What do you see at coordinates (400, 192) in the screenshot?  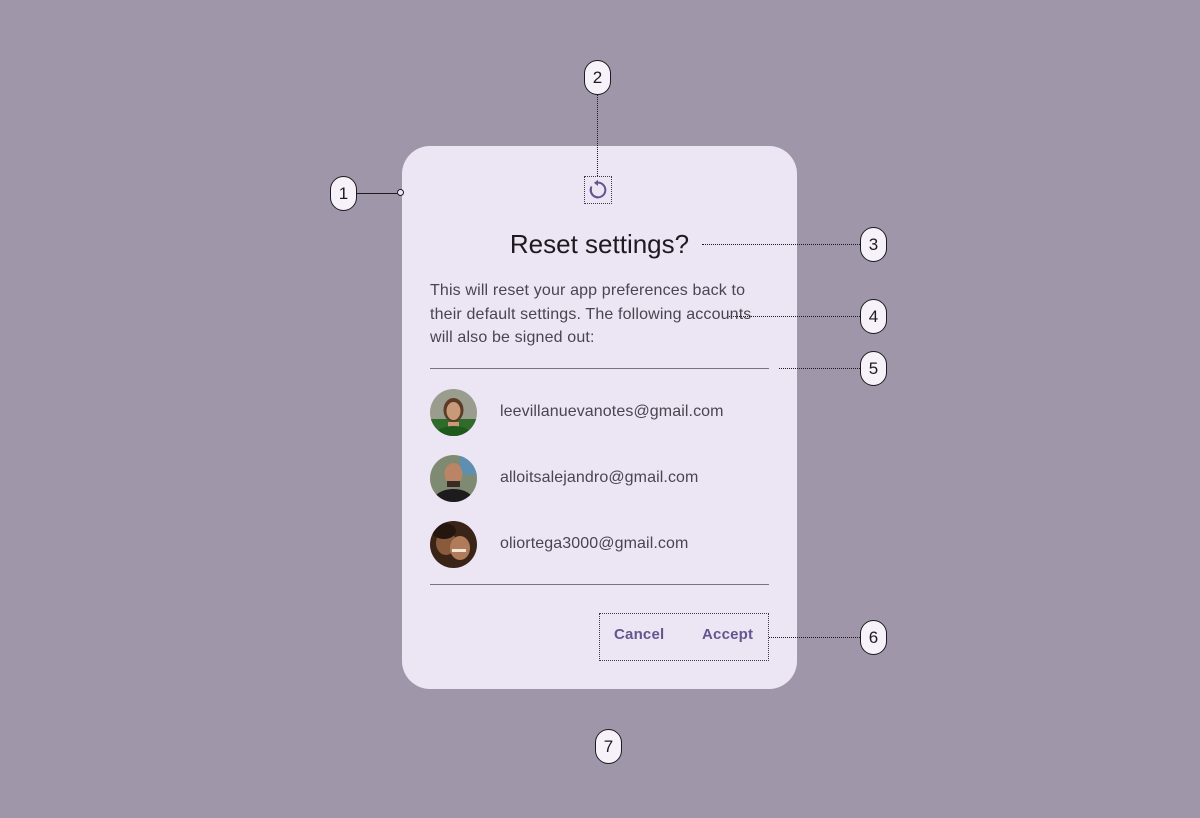 I see `callout-1-anchor` at bounding box center [400, 192].